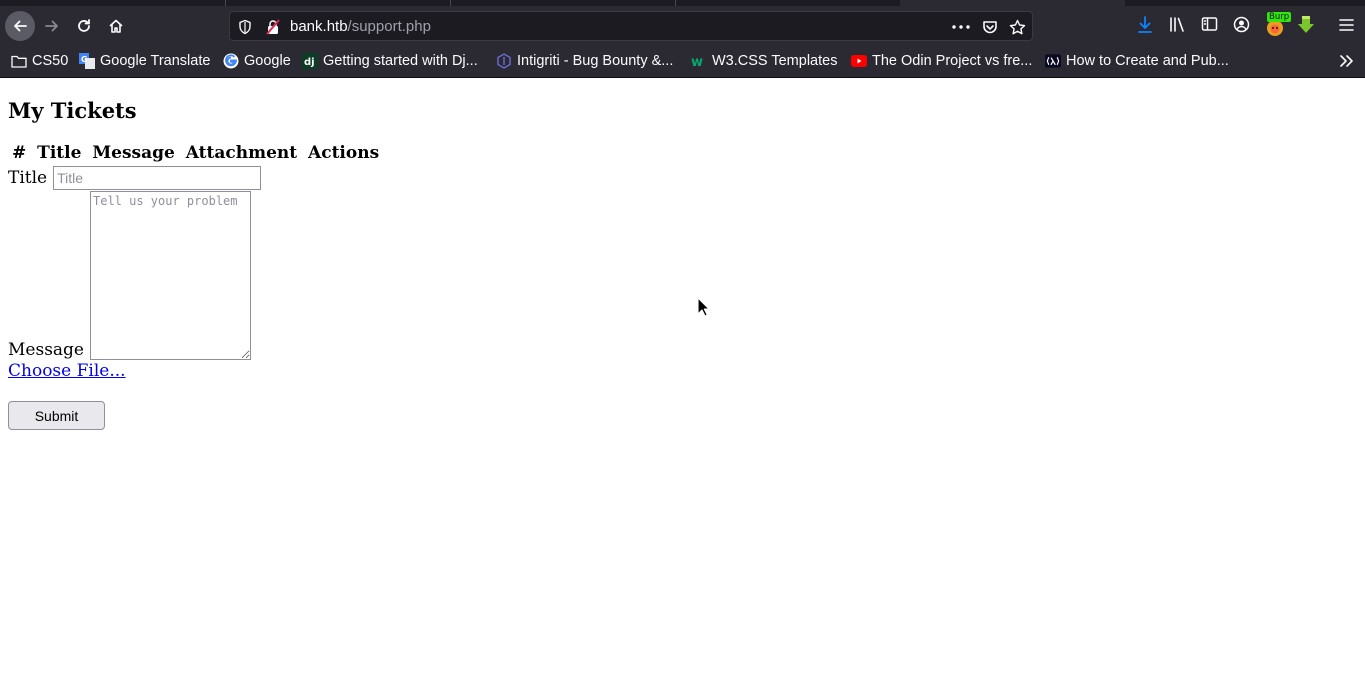 This screenshot has width=1365, height=681. What do you see at coordinates (1053, 61) in the screenshot?
I see `lambda-icon` at bounding box center [1053, 61].